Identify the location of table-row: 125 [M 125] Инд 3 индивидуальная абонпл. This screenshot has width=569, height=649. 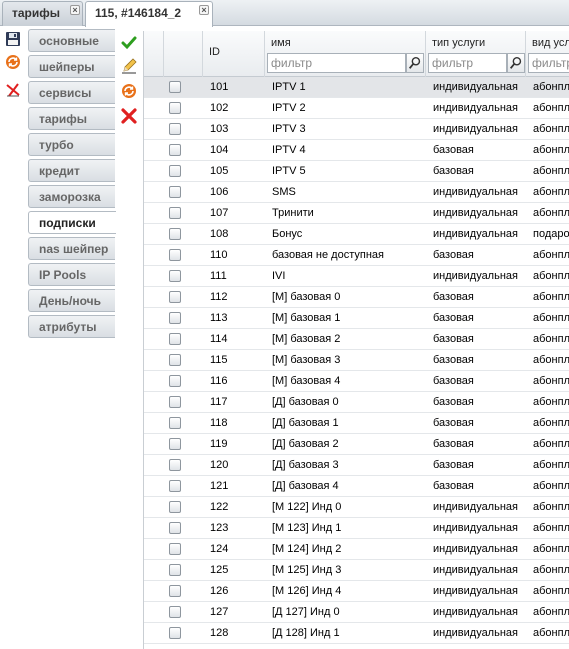
(356, 570).